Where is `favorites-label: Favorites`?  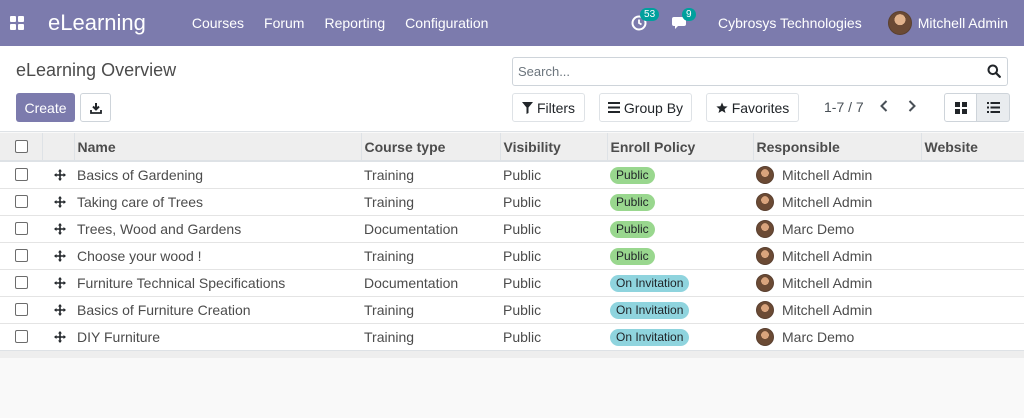 favorites-label: Favorites is located at coordinates (760, 107).